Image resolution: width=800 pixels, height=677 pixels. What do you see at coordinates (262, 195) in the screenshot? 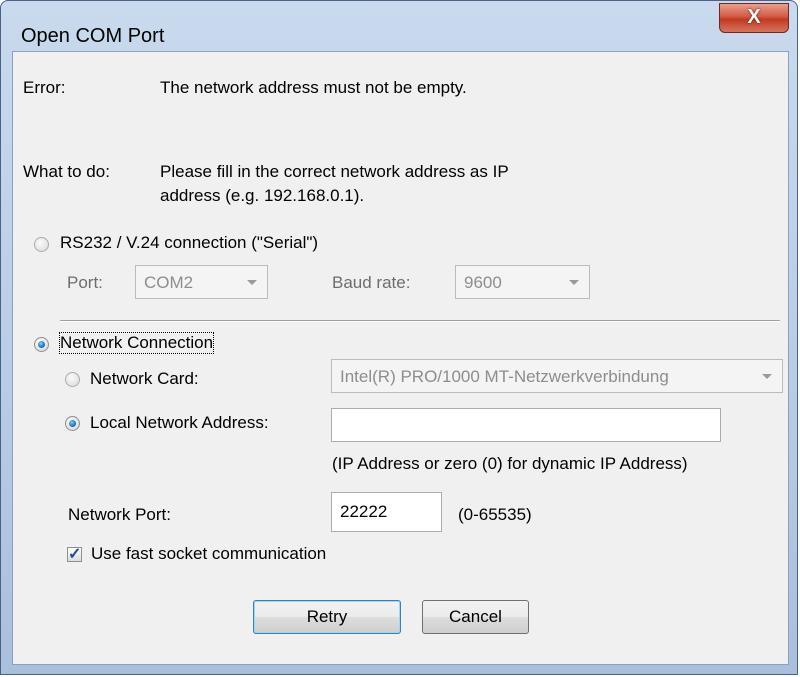
I see `todo-line-2: address (e.g. 192.168.0.1).` at bounding box center [262, 195].